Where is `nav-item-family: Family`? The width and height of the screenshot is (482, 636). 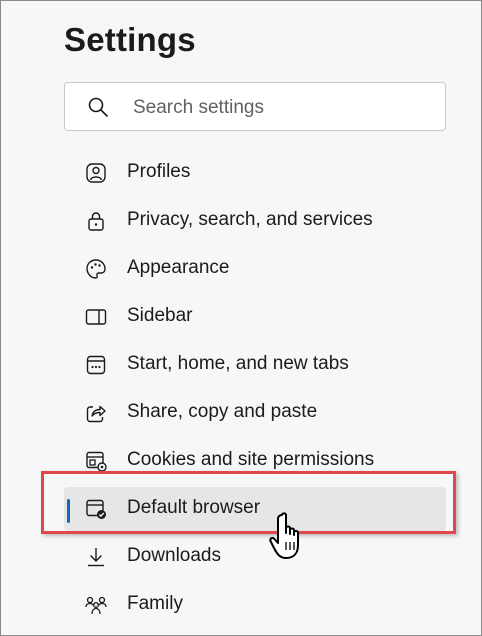
nav-item-family: Family is located at coordinates (255, 605).